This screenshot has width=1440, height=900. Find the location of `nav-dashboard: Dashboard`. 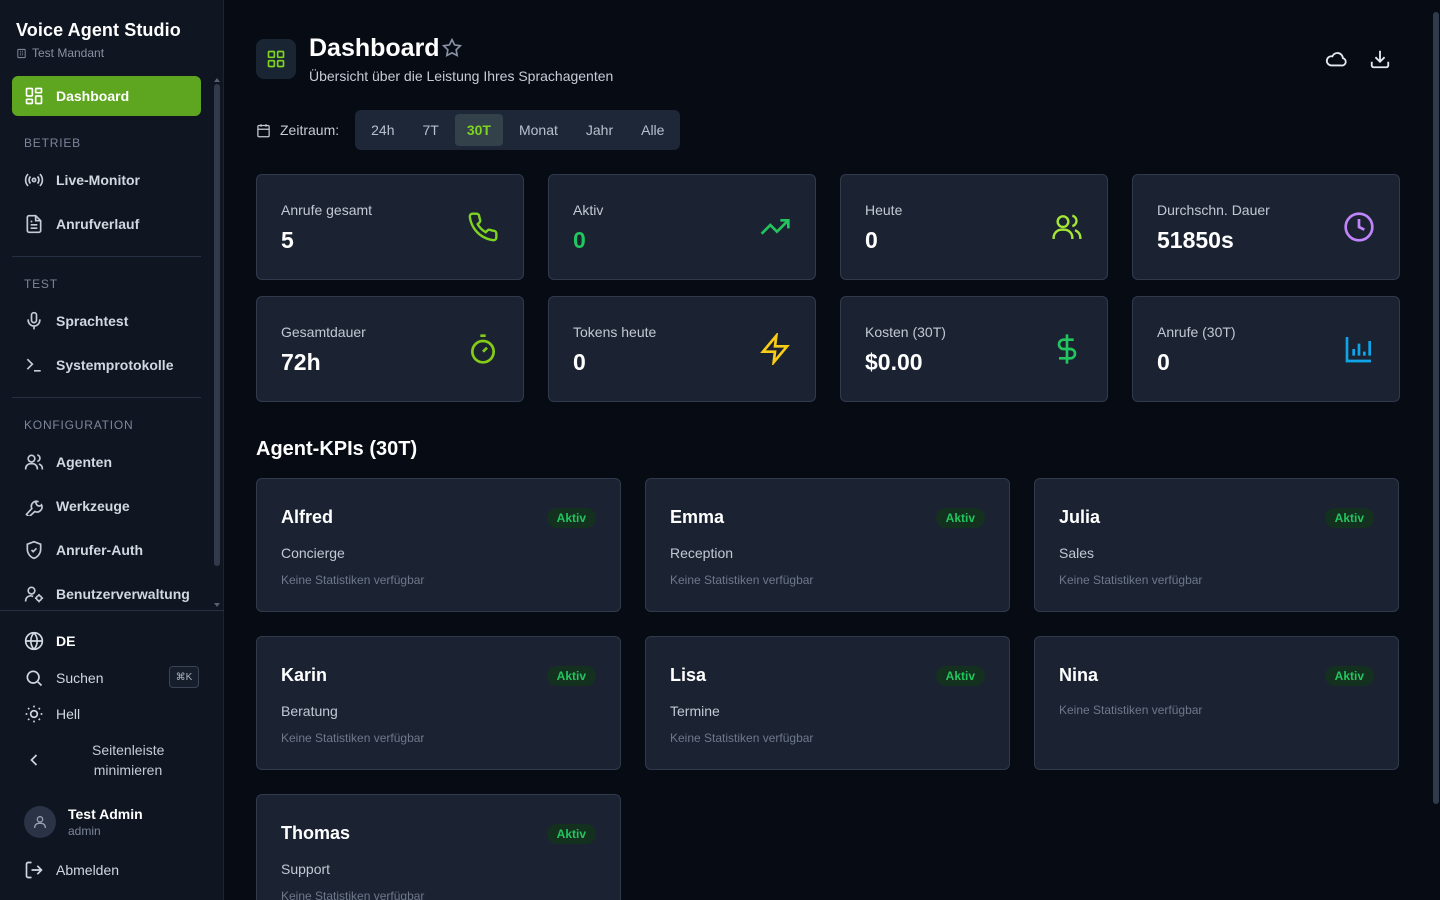

nav-dashboard: Dashboard is located at coordinates (106, 96).